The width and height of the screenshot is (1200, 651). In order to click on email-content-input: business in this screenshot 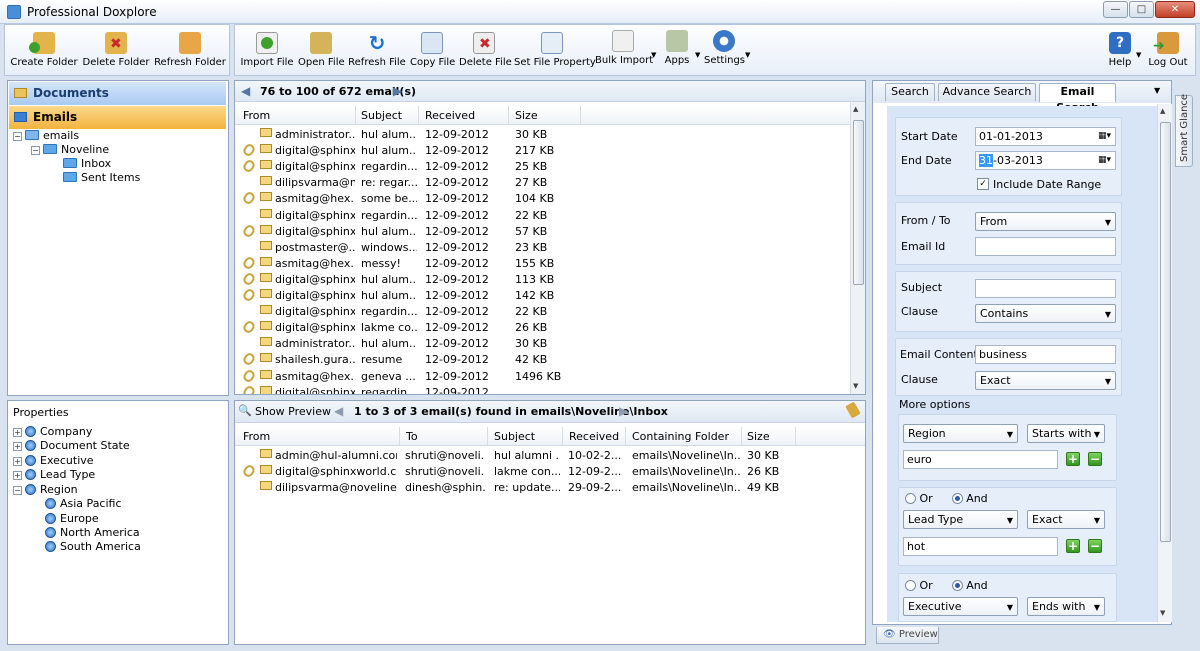, I will do `click(1045, 354)`.